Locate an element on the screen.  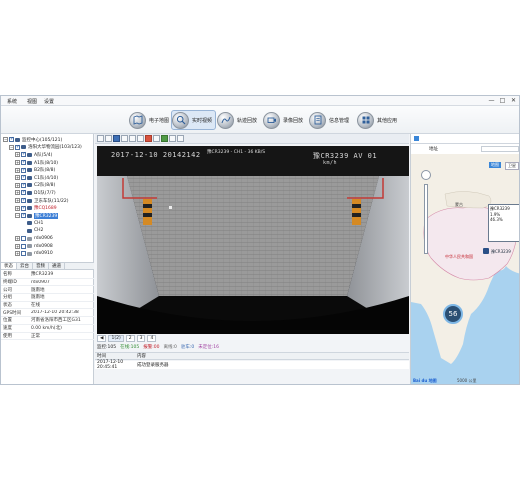
tab-ptz: 云台 is located at coordinates (25, 266).